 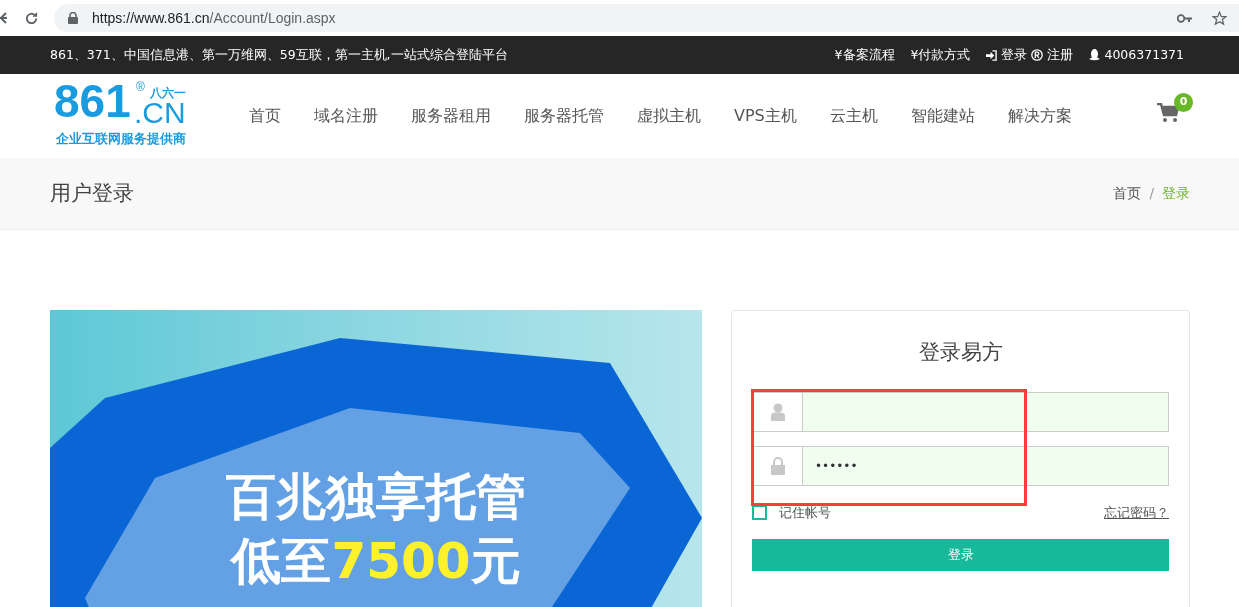 What do you see at coordinates (31, 18) in the screenshot?
I see `reload-icon` at bounding box center [31, 18].